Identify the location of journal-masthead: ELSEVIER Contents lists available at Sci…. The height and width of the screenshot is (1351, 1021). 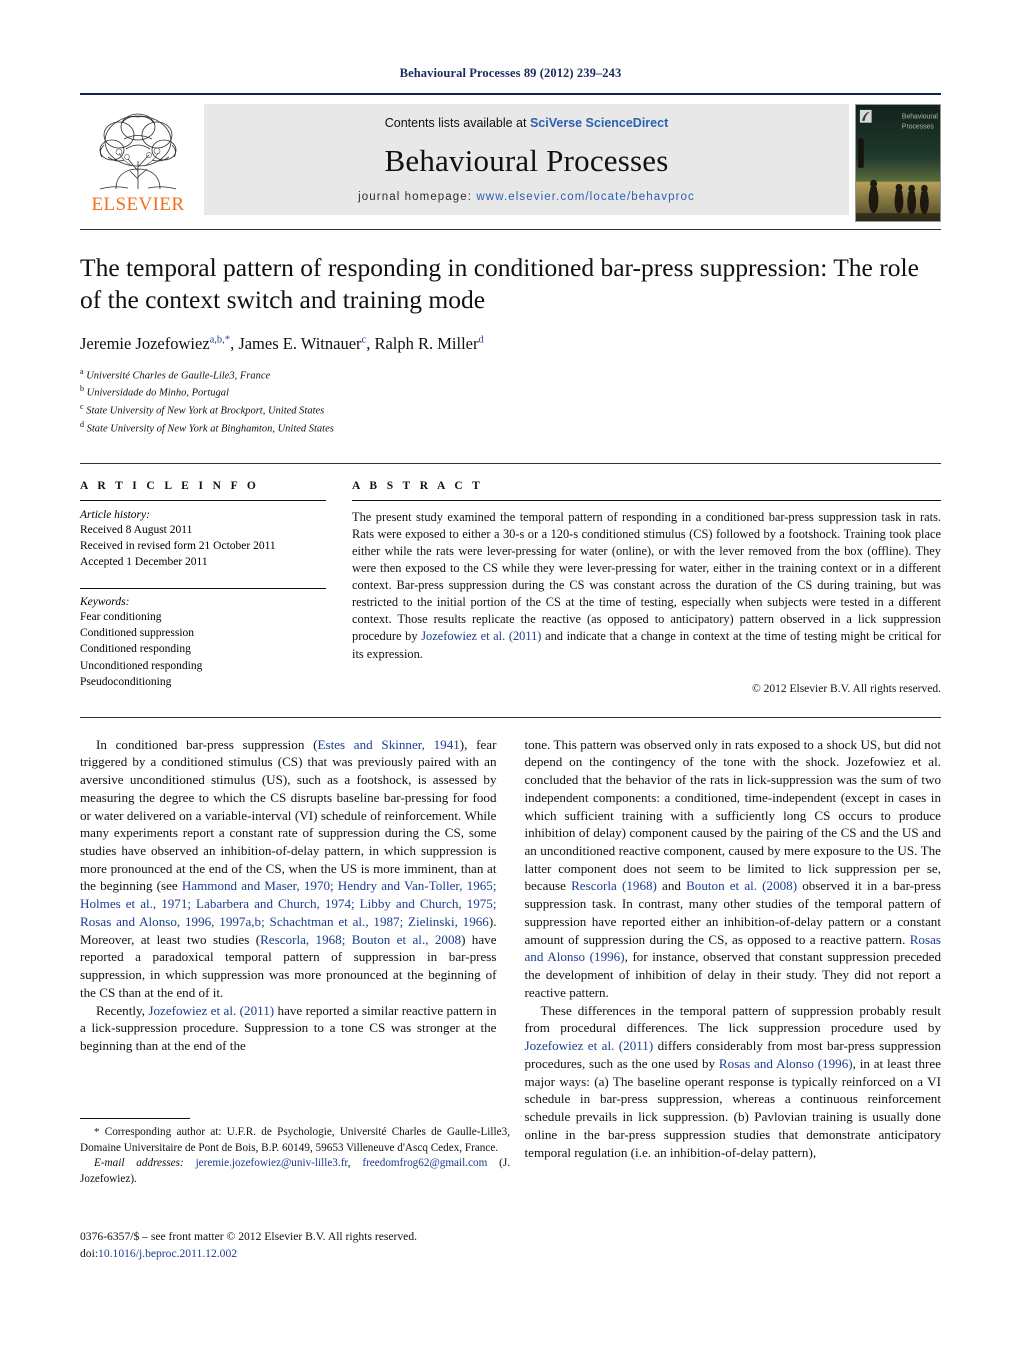
(510, 157).